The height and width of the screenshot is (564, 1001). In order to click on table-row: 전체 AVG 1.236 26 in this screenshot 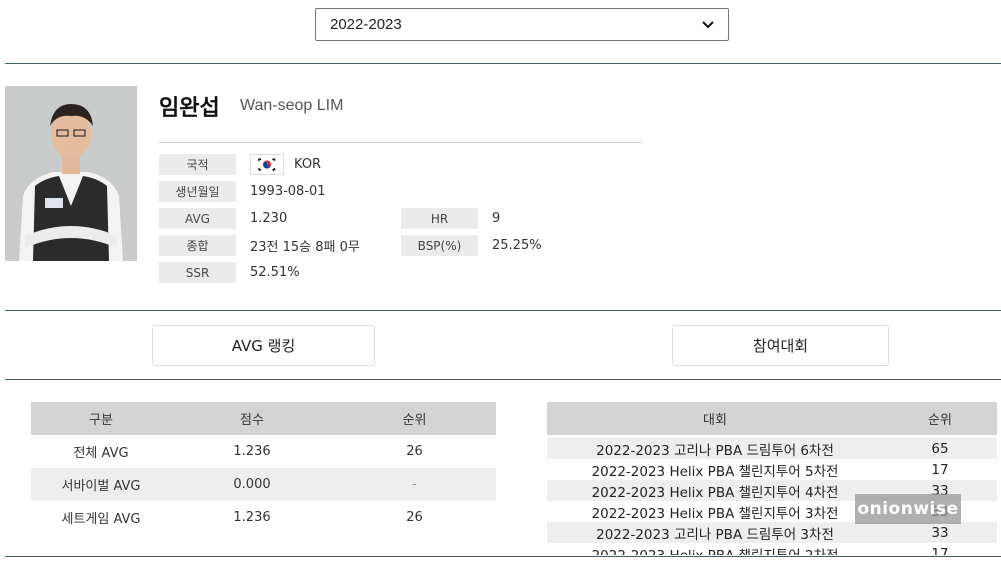, I will do `click(263, 451)`.